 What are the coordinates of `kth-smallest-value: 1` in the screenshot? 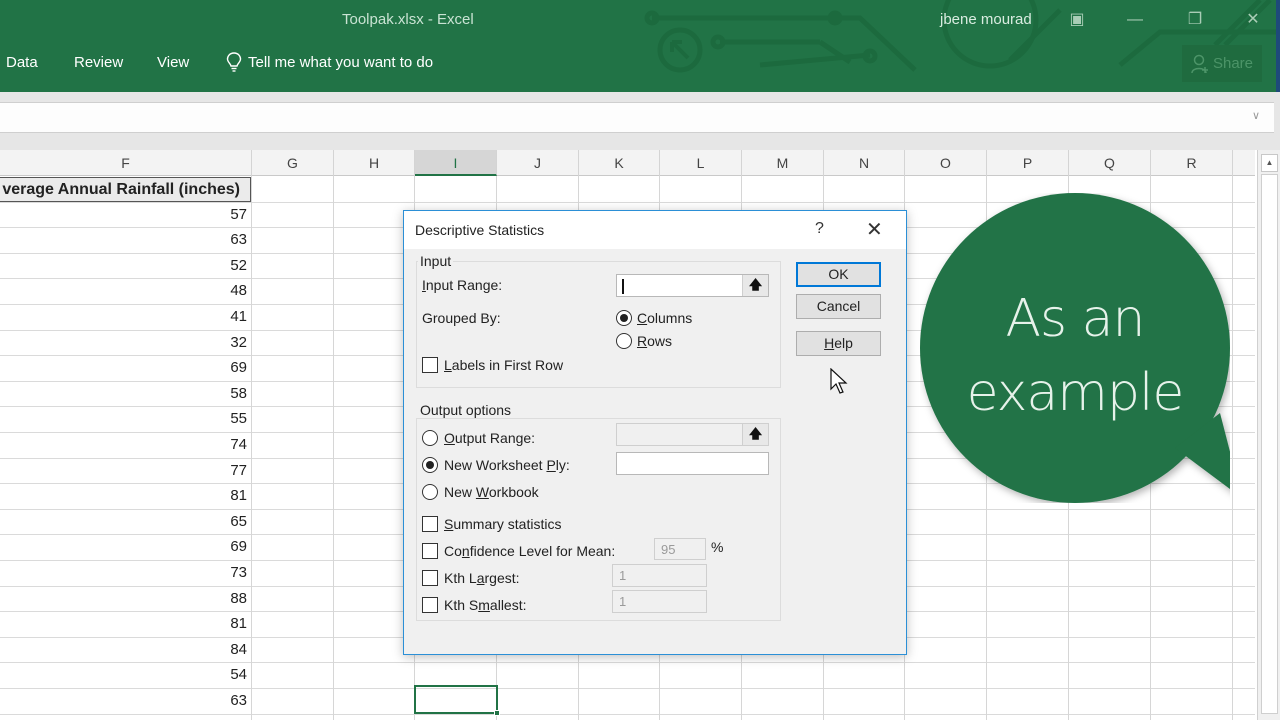 It's located at (623, 601).